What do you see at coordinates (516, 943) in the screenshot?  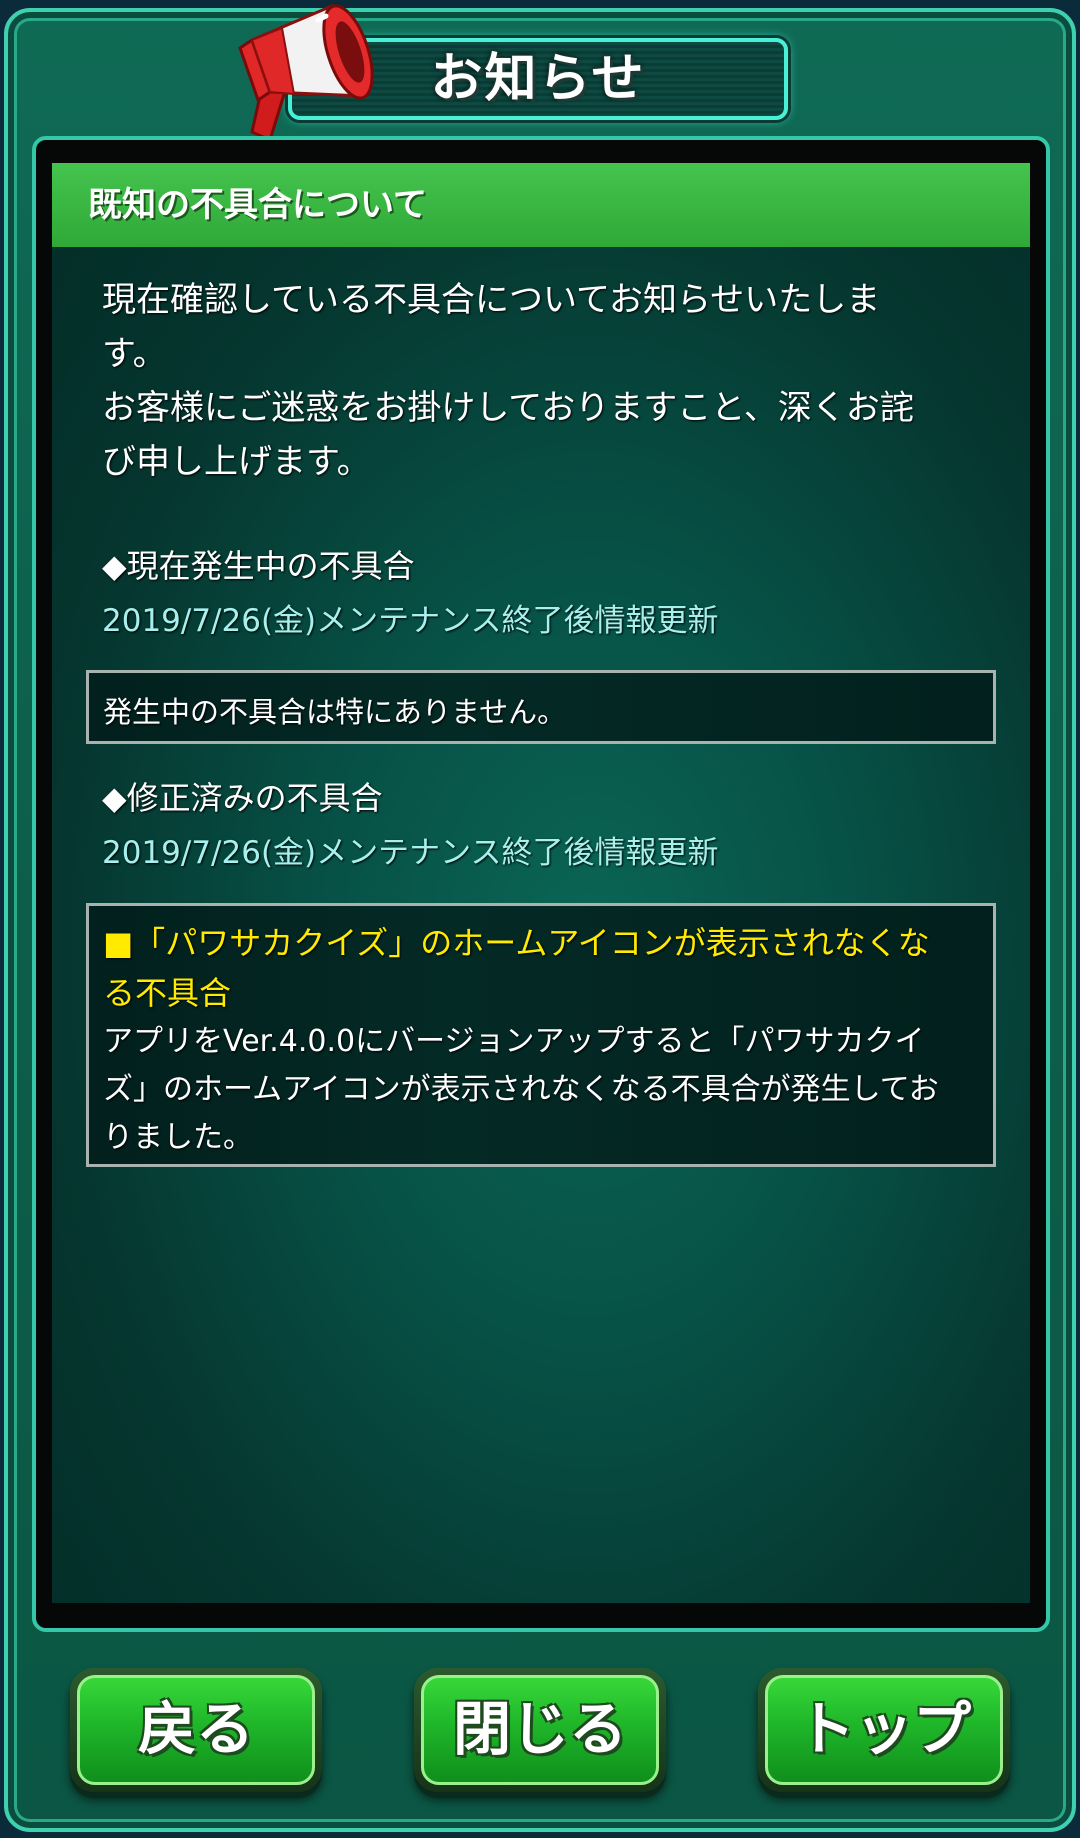 I see `fixed-issue-title-line: ■「パワサカクイズ」のホームアイコンが表示されなくな` at bounding box center [516, 943].